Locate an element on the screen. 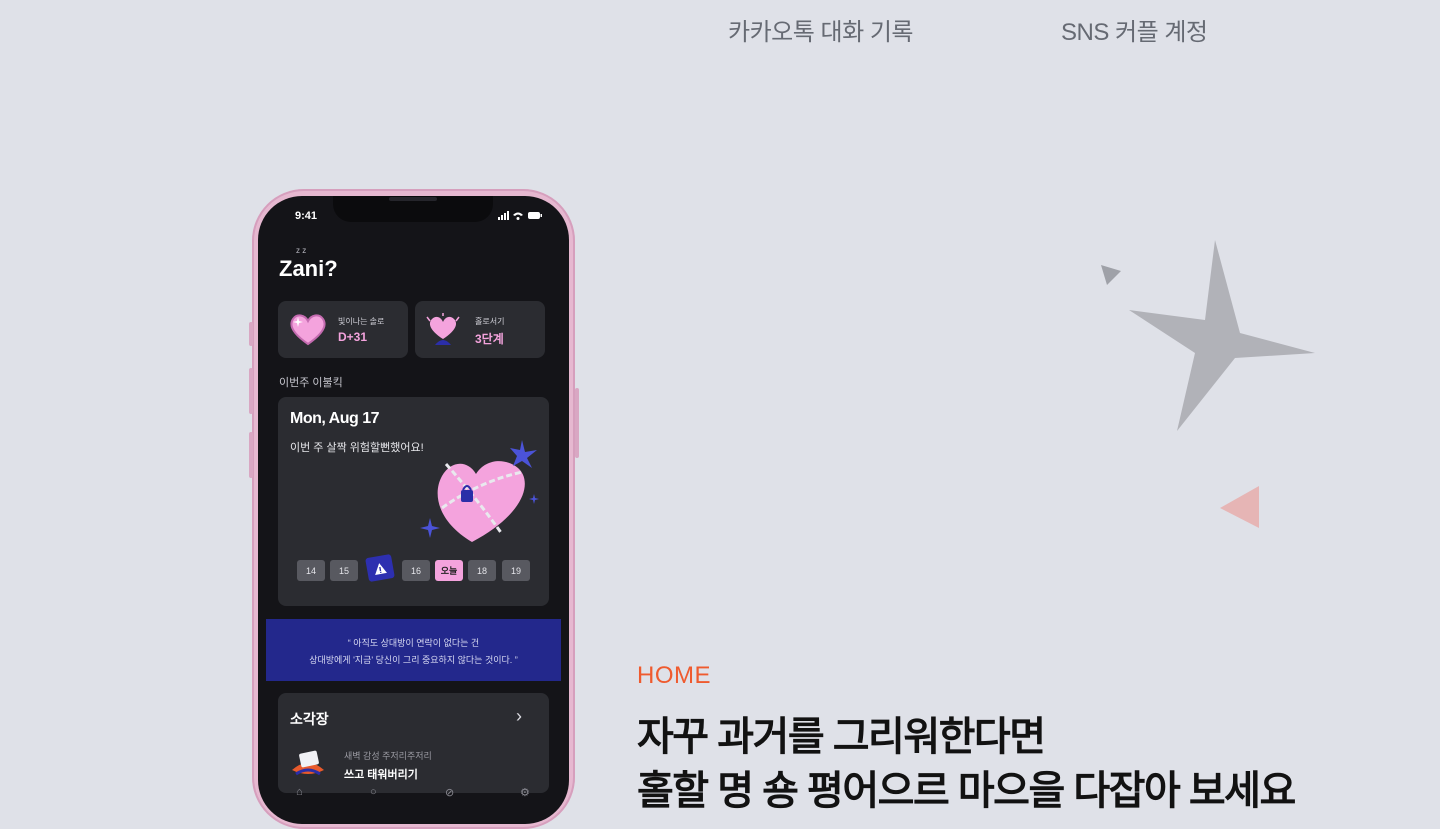  star-icon is located at coordinates (1222, 335).